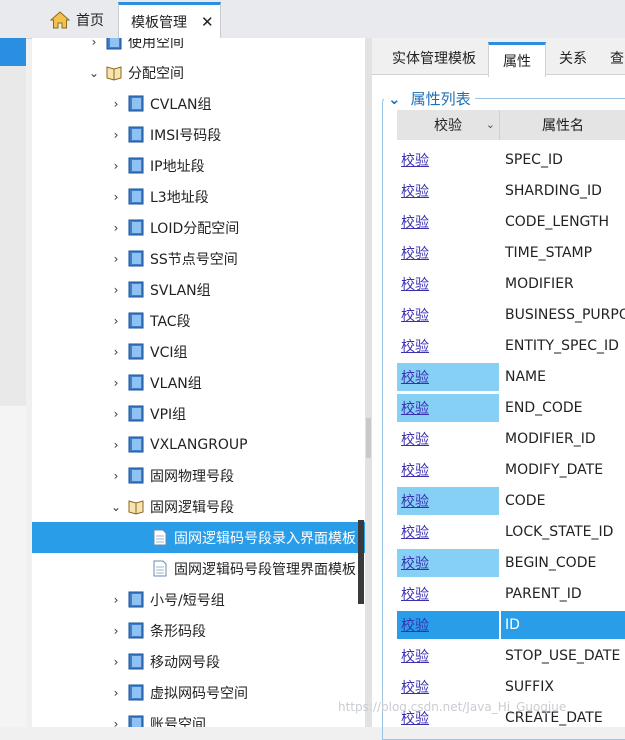  I want to click on tree-node: › LOID分配空间, so click(173, 227).